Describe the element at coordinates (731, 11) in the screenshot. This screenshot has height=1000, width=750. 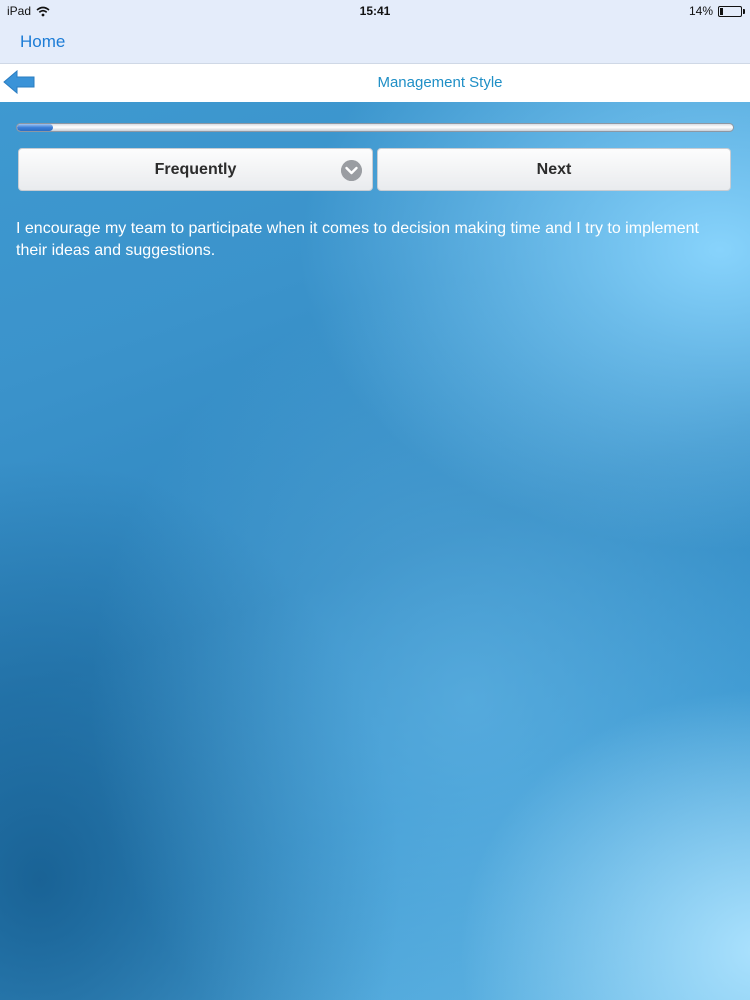
I see `battery-icon` at that location.